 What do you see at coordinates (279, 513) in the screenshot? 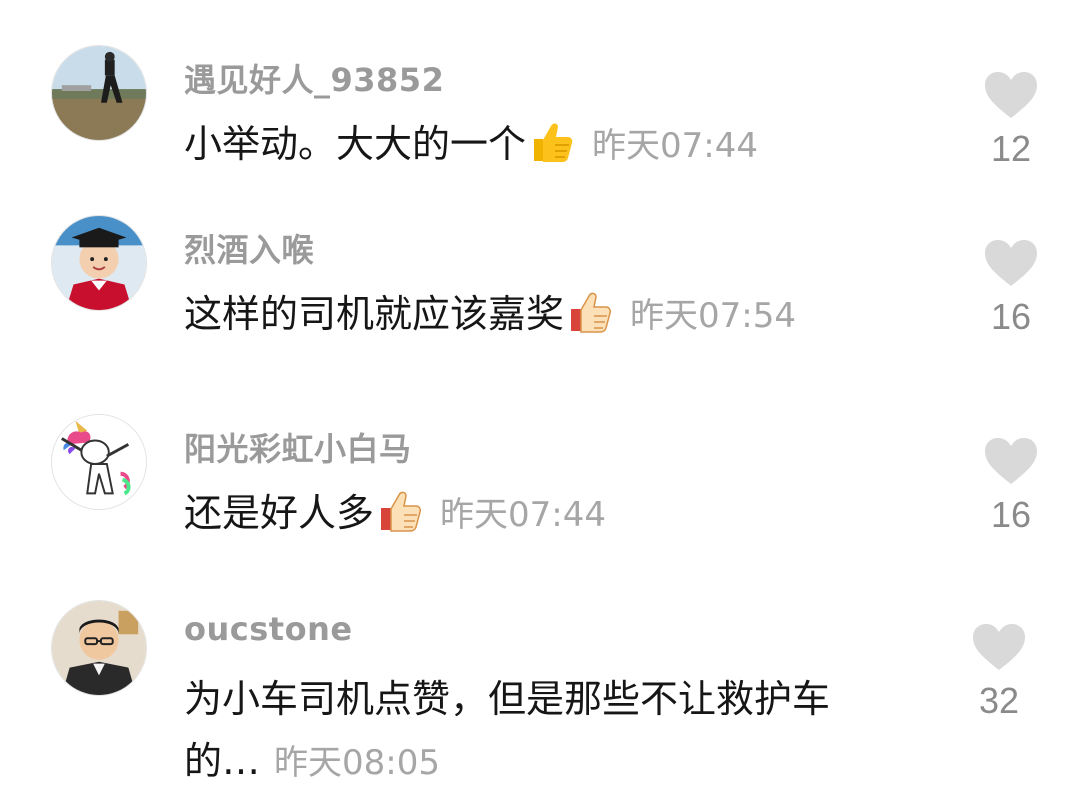
I see `comment-body: 还是好人多` at bounding box center [279, 513].